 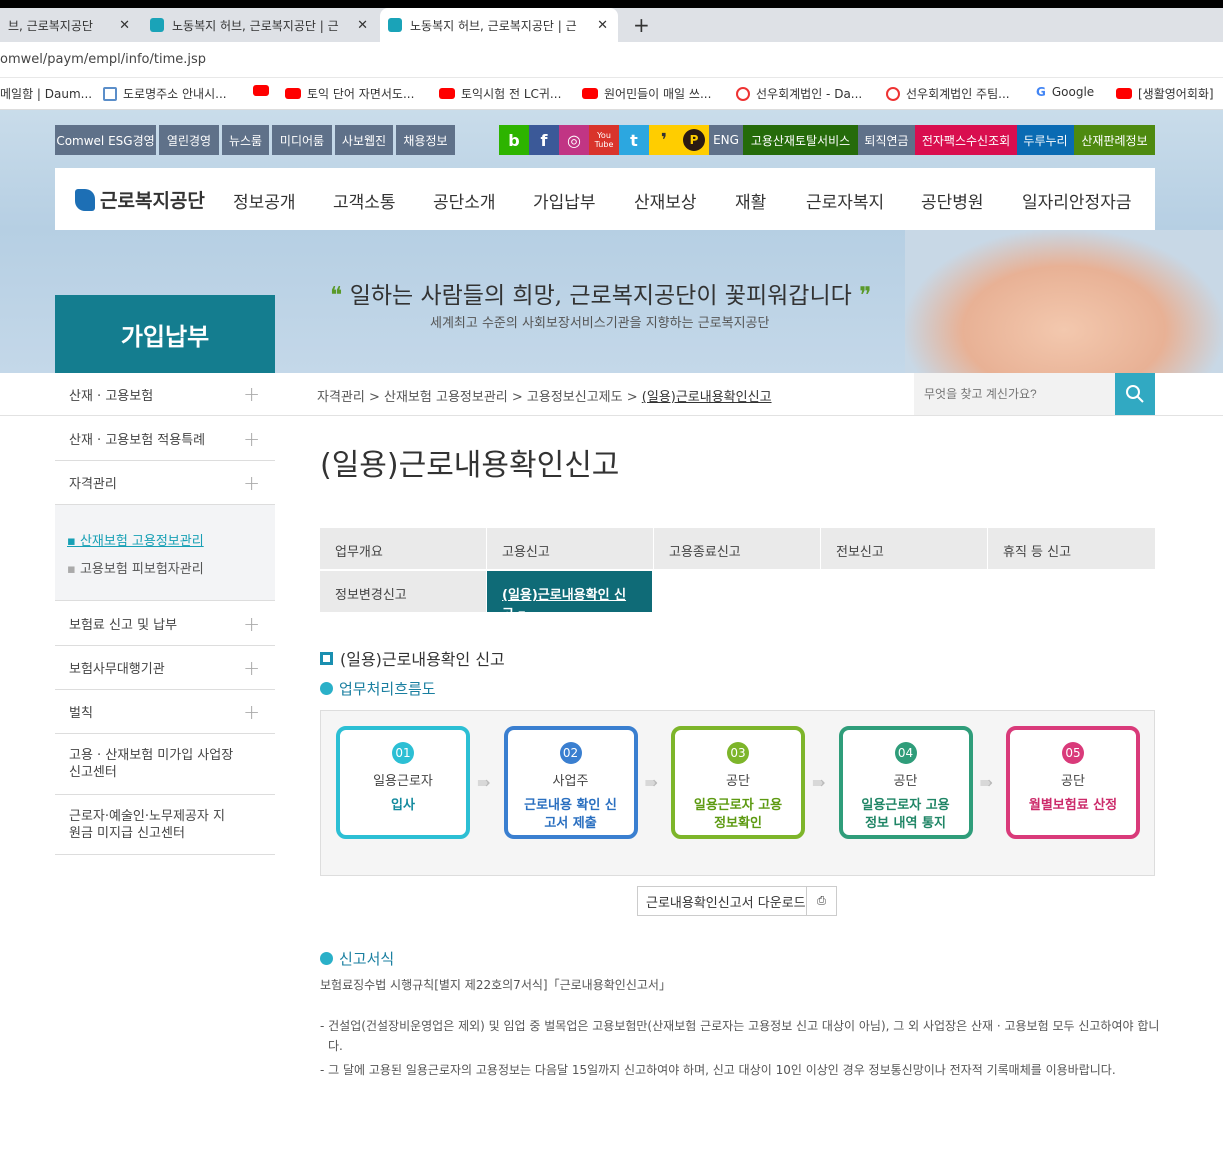 I want to click on step-actor: 일용근로자, so click(x=403, y=781).